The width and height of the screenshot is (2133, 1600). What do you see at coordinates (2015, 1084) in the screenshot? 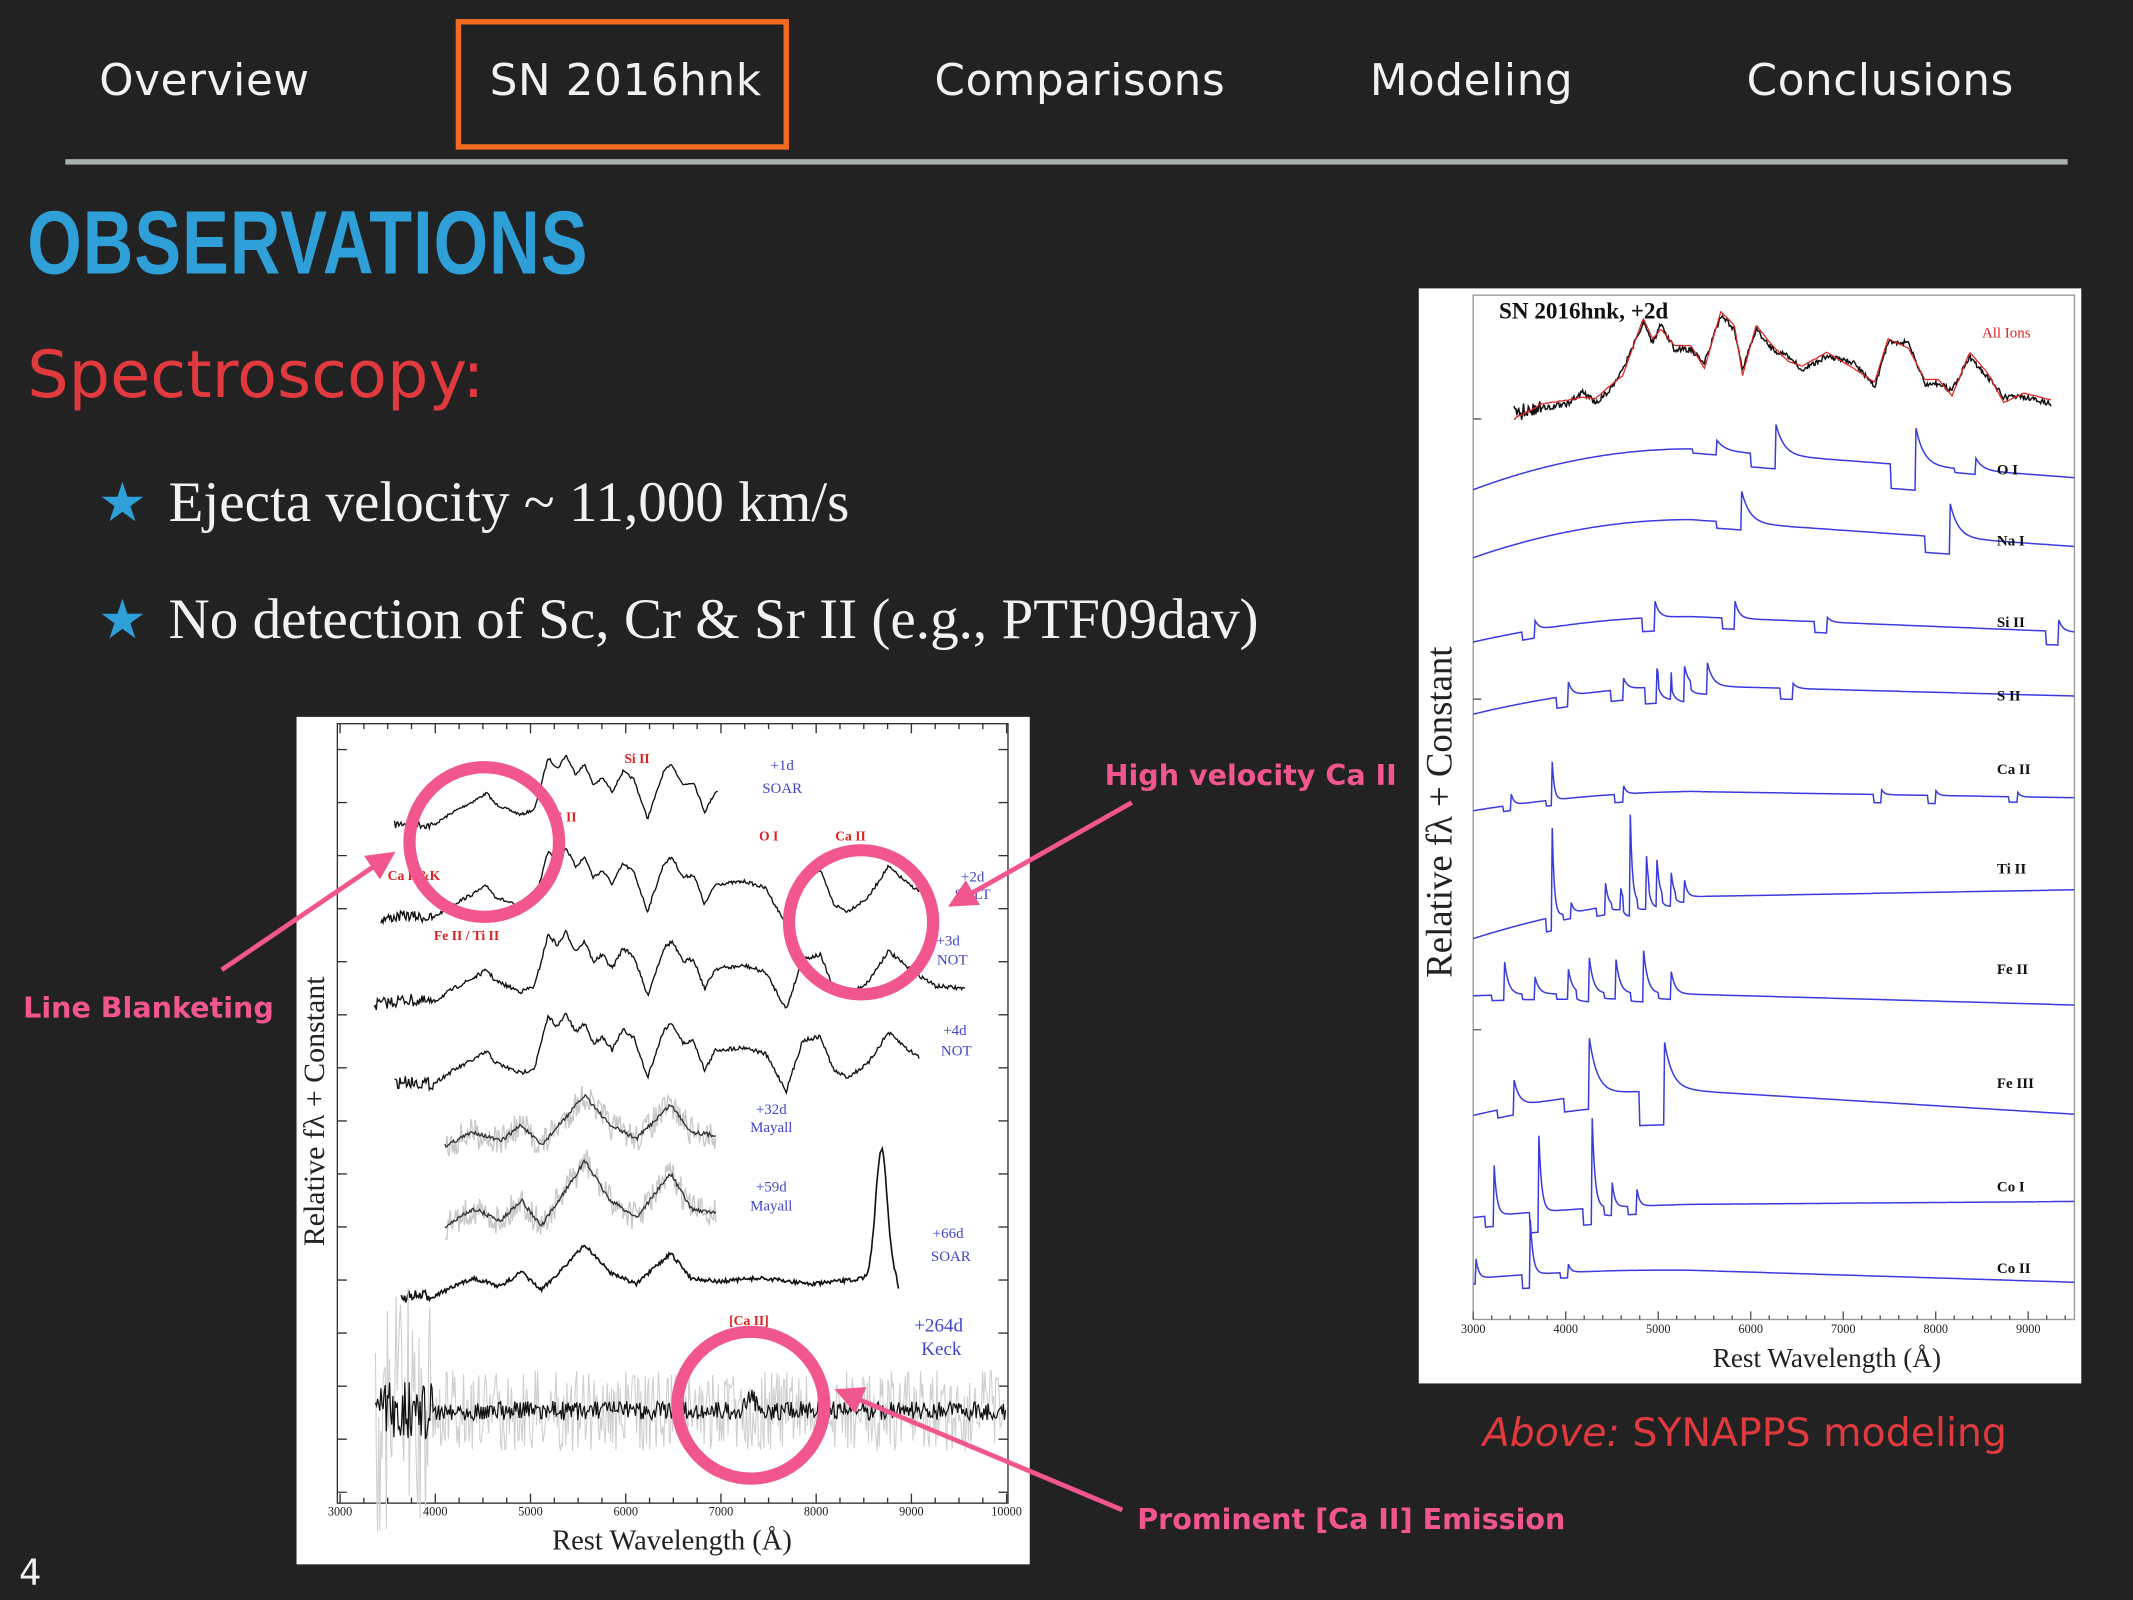
I see `ion-label: Fe III` at bounding box center [2015, 1084].